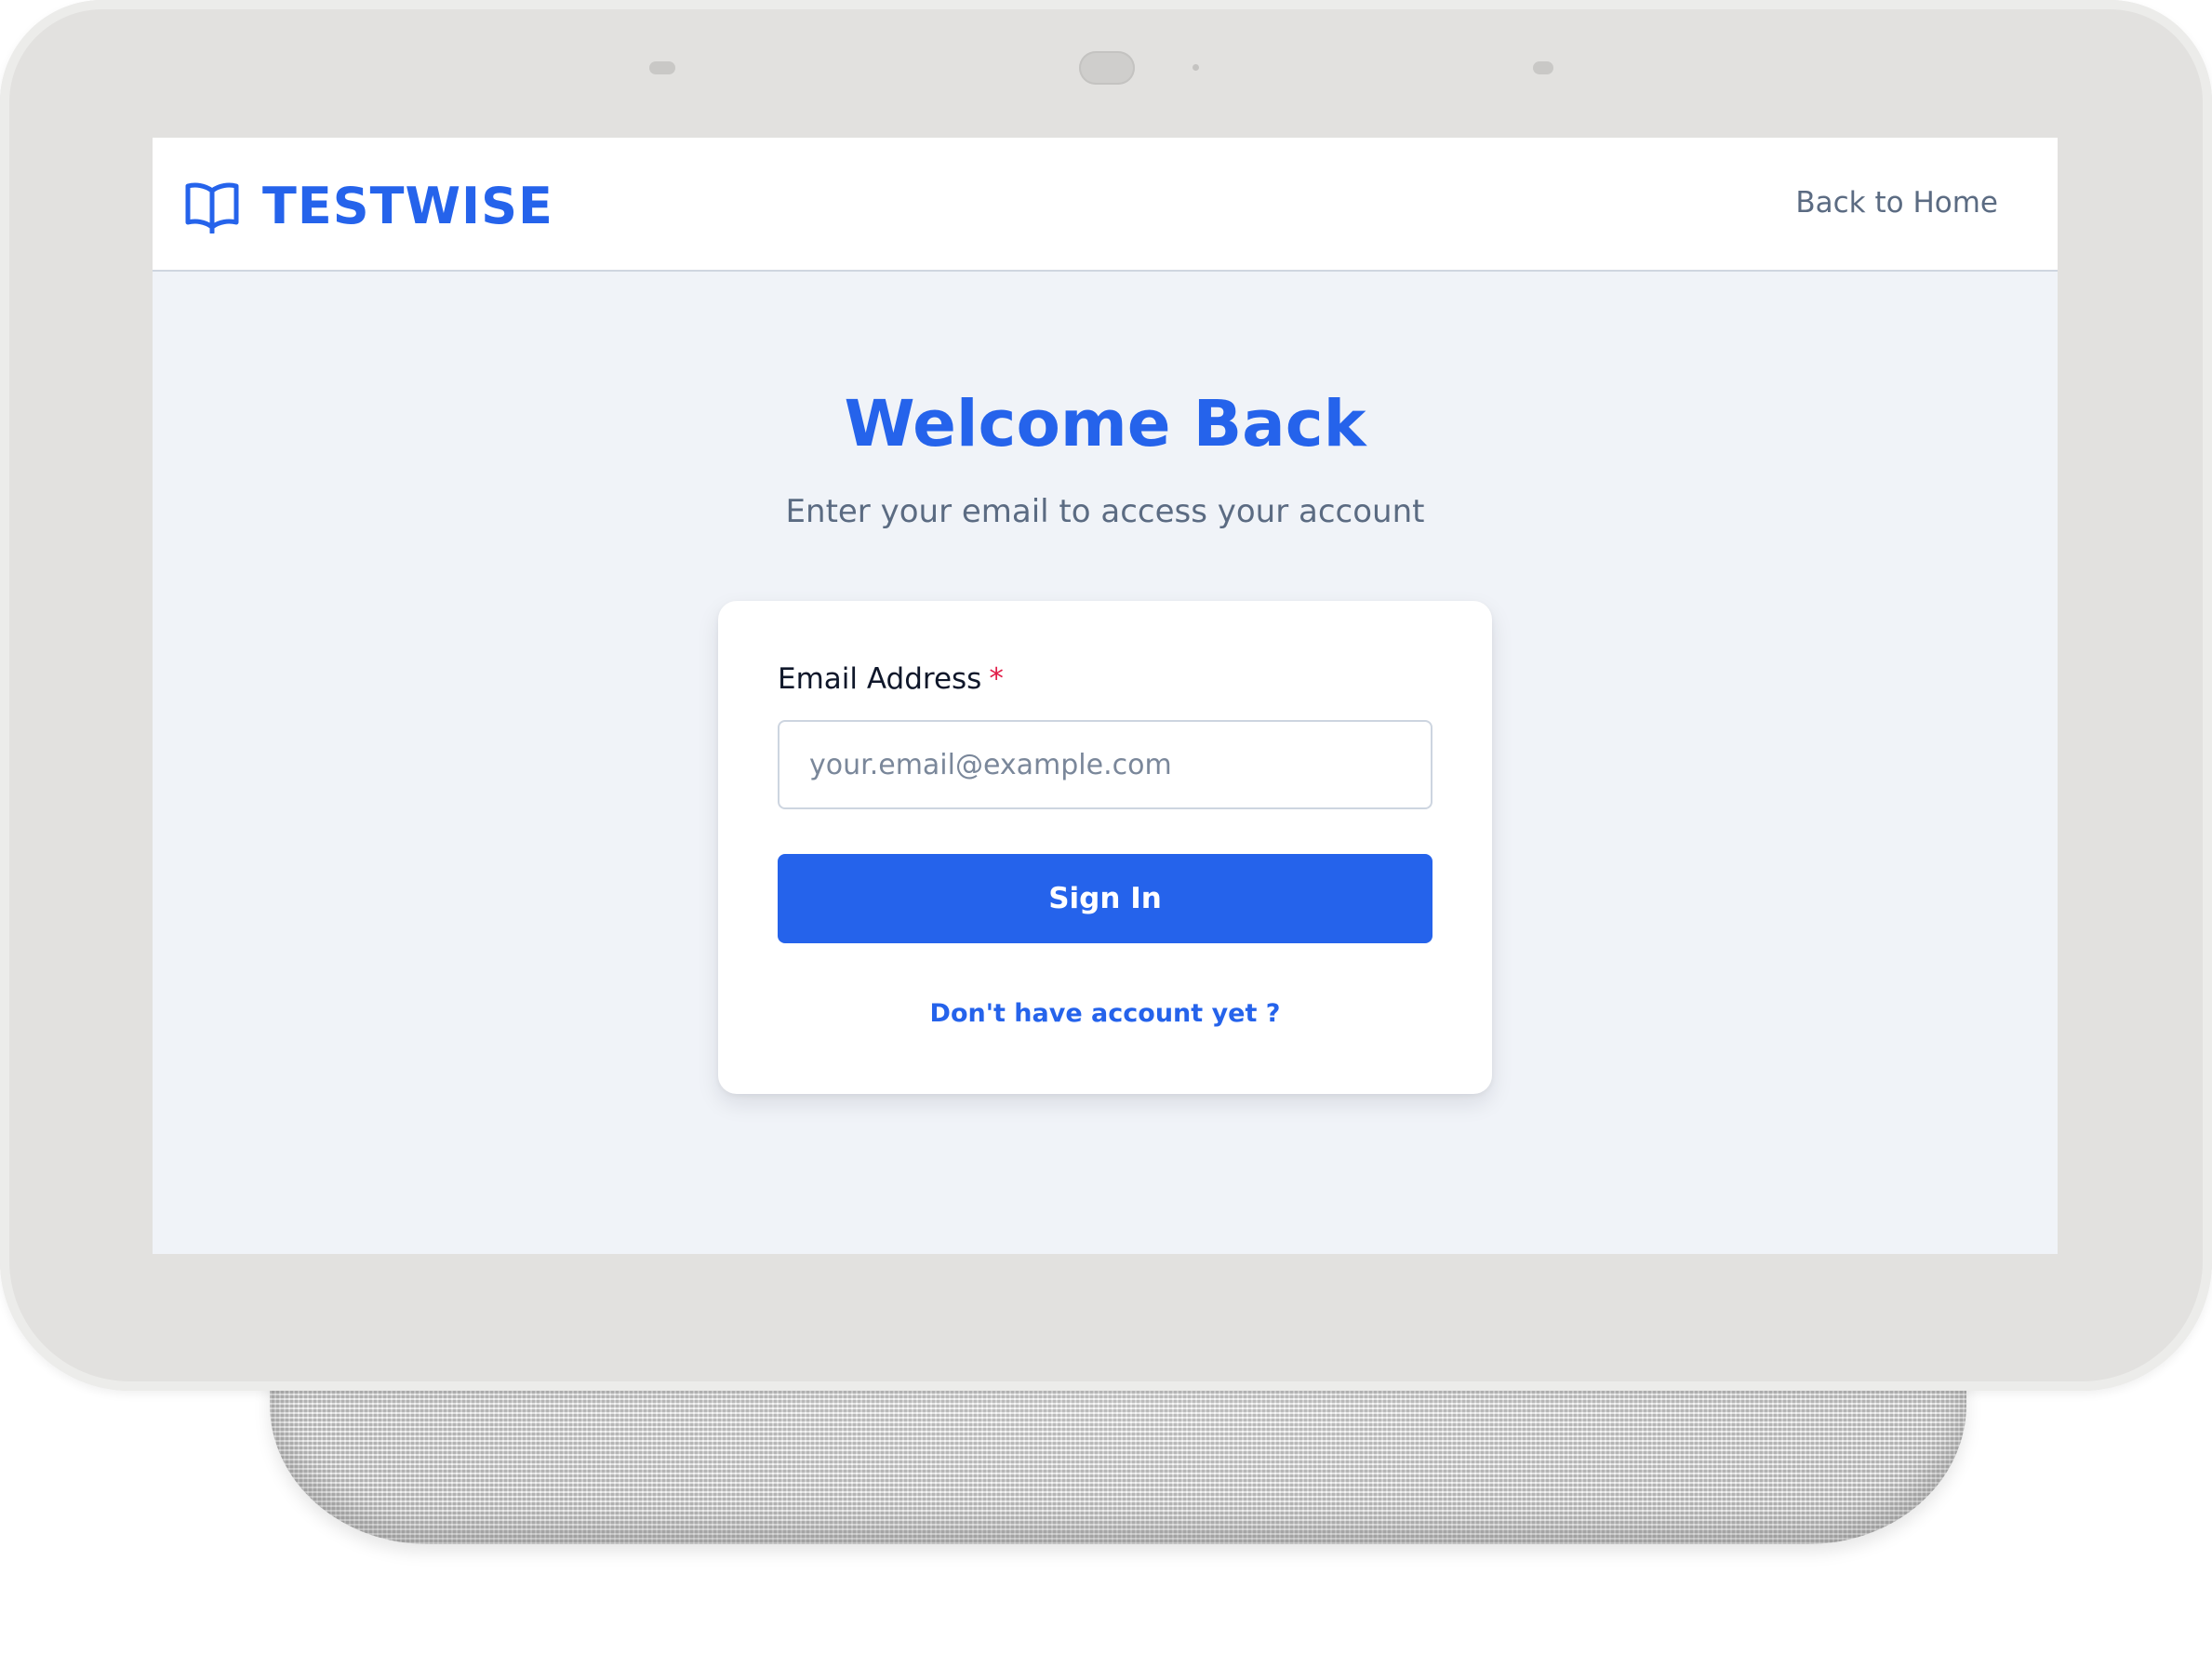  What do you see at coordinates (1105, 424) in the screenshot?
I see `page-title: Welcome Back` at bounding box center [1105, 424].